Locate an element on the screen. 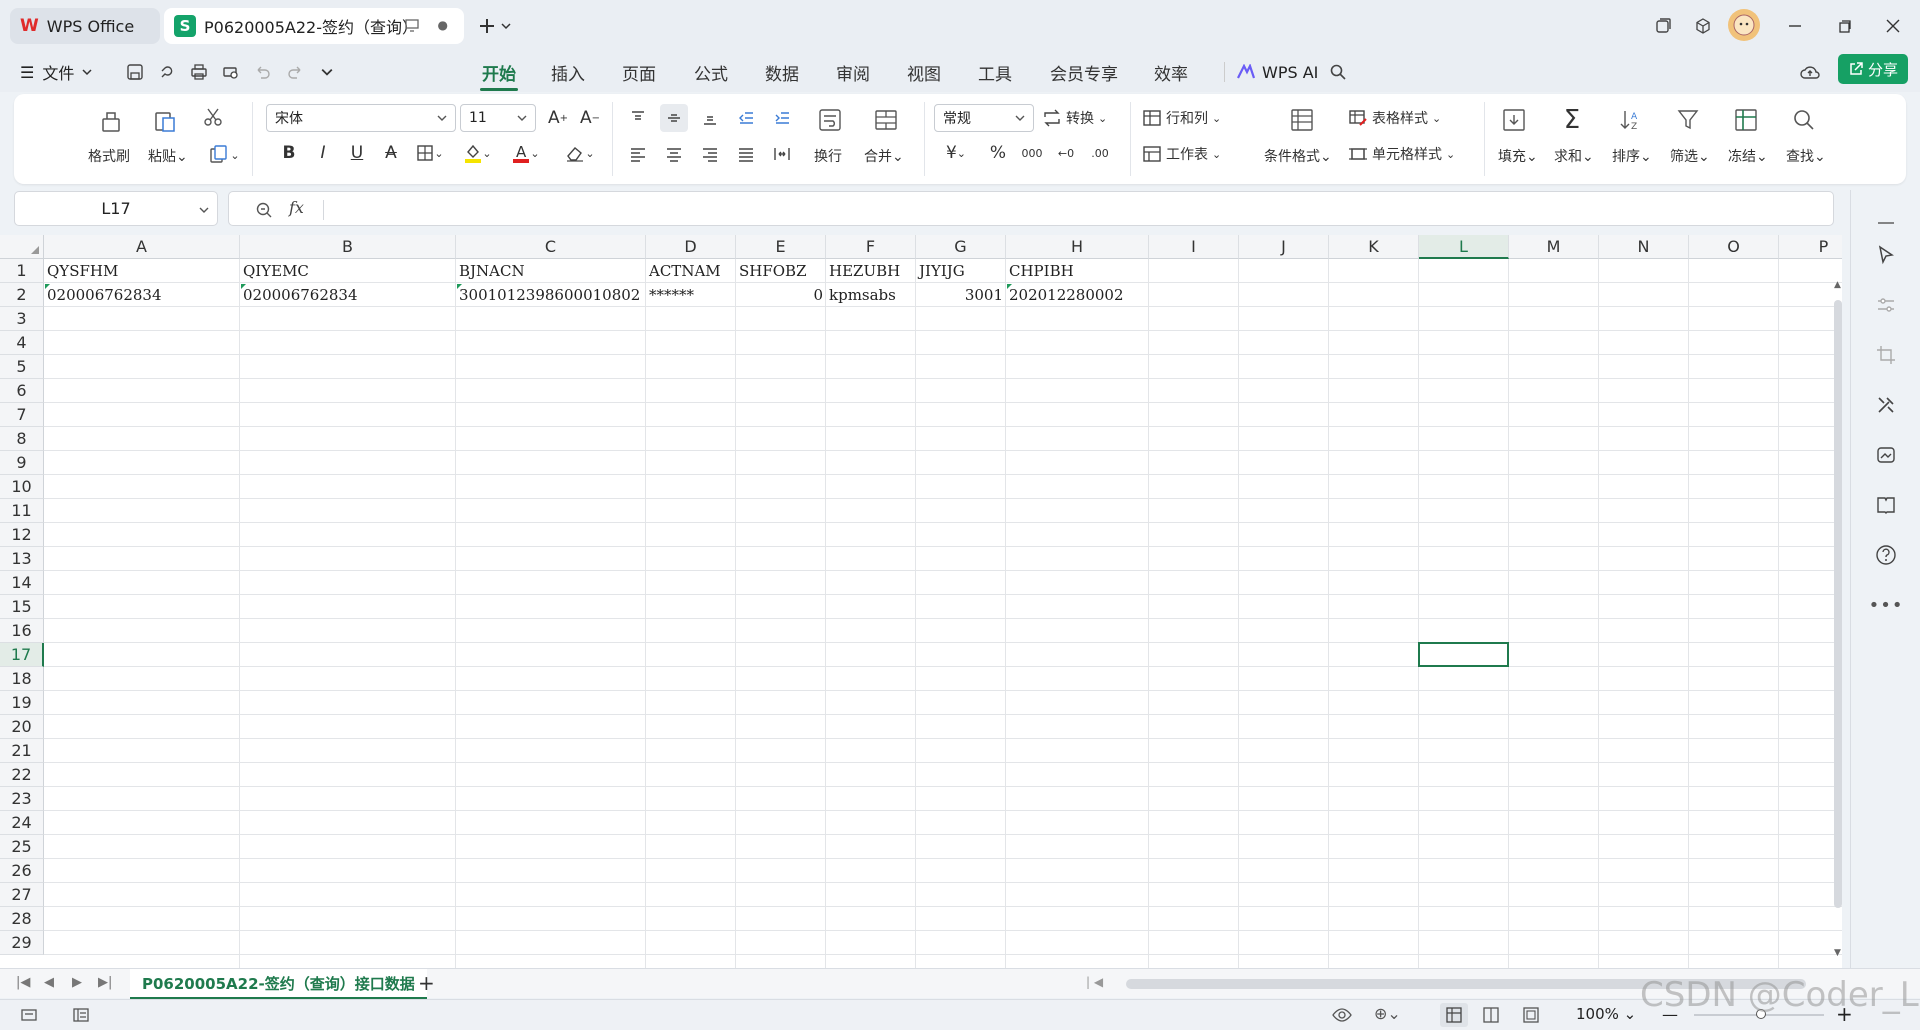  print-icon is located at coordinates (199, 72).